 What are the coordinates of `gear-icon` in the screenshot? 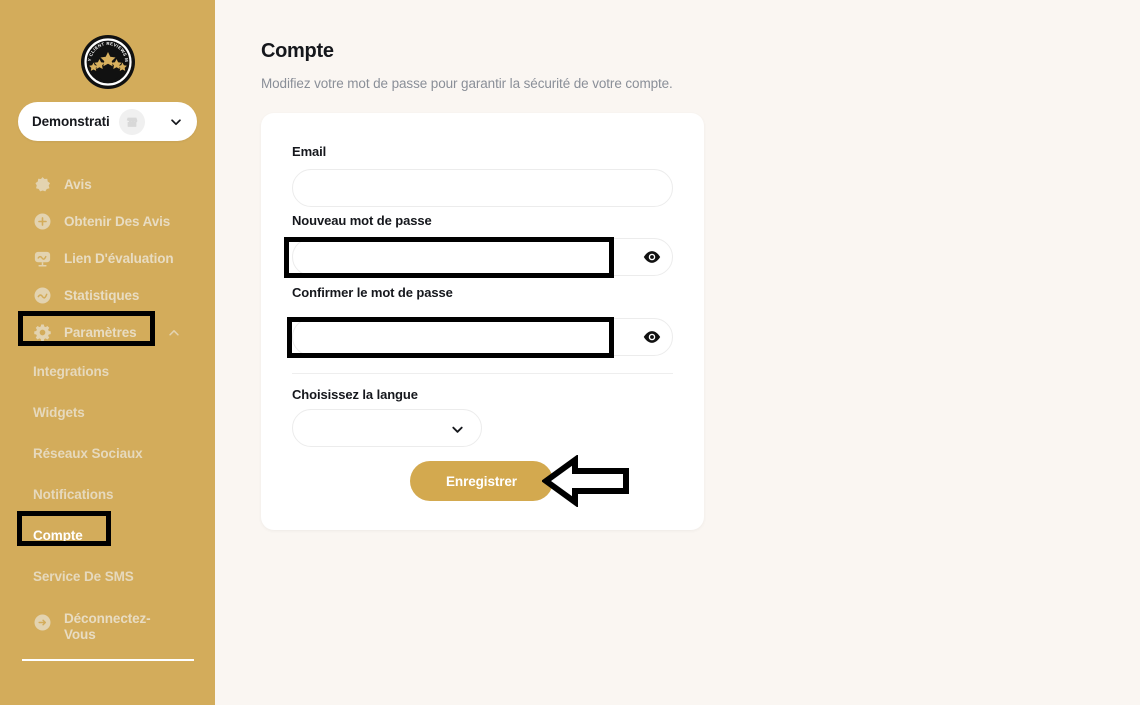 It's located at (42, 333).